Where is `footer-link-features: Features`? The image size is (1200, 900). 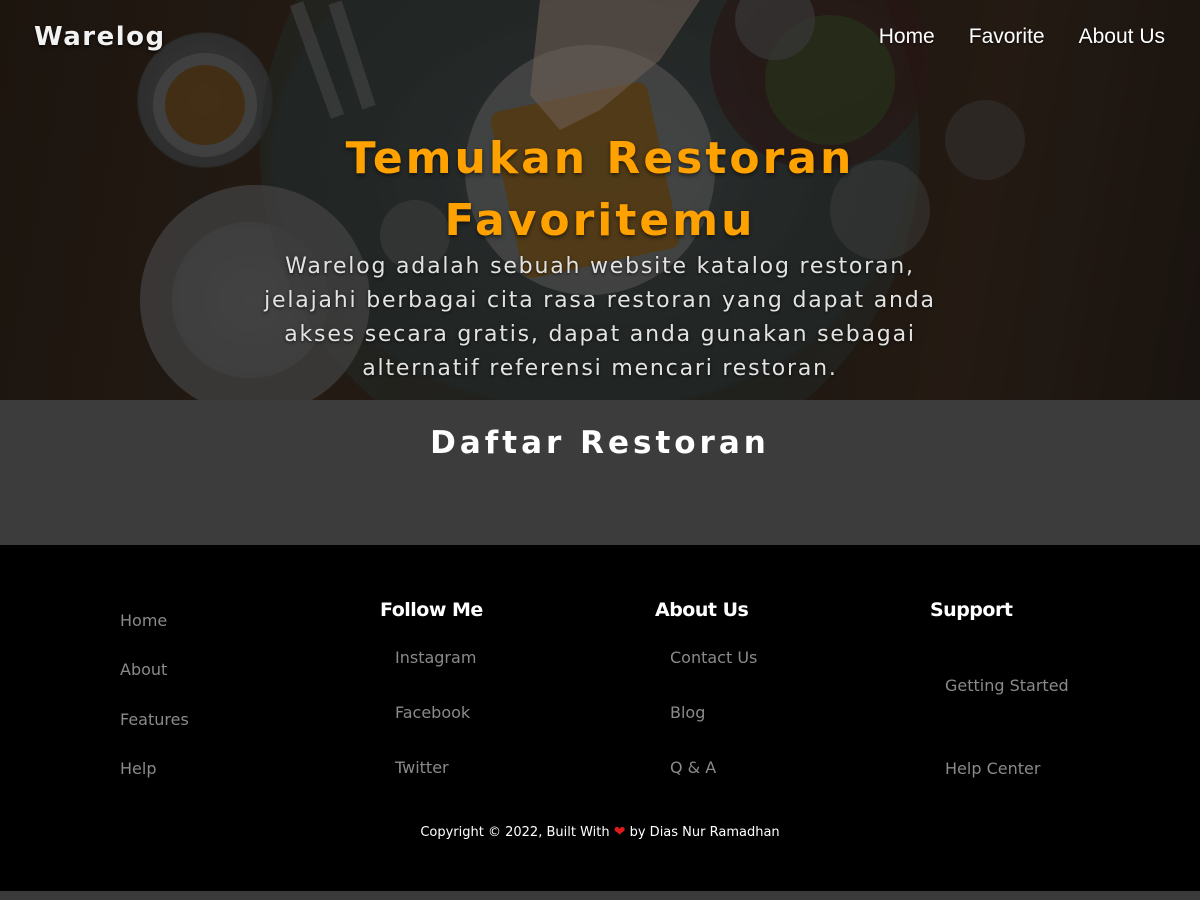 footer-link-features: Features is located at coordinates (154, 720).